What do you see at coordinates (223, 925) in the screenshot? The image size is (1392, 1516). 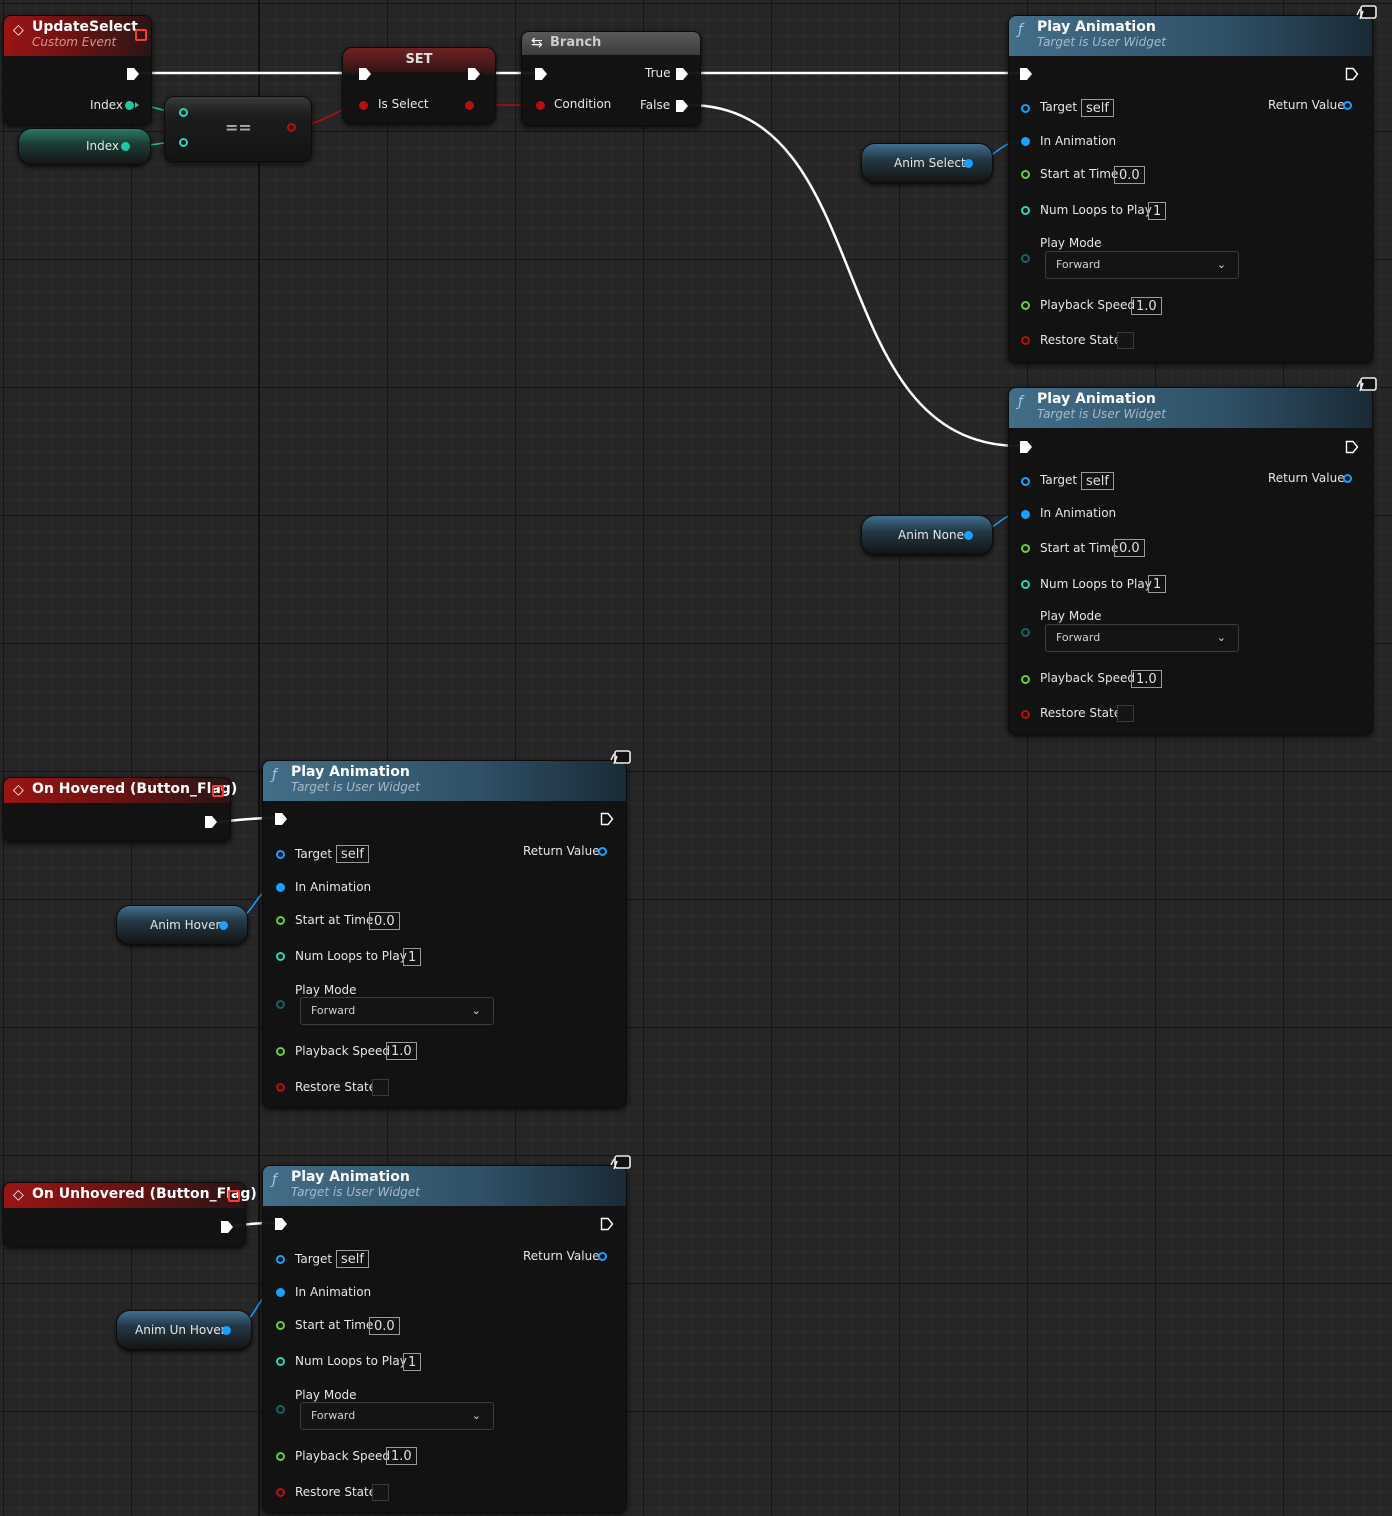 I see `anim-hover-pin` at bounding box center [223, 925].